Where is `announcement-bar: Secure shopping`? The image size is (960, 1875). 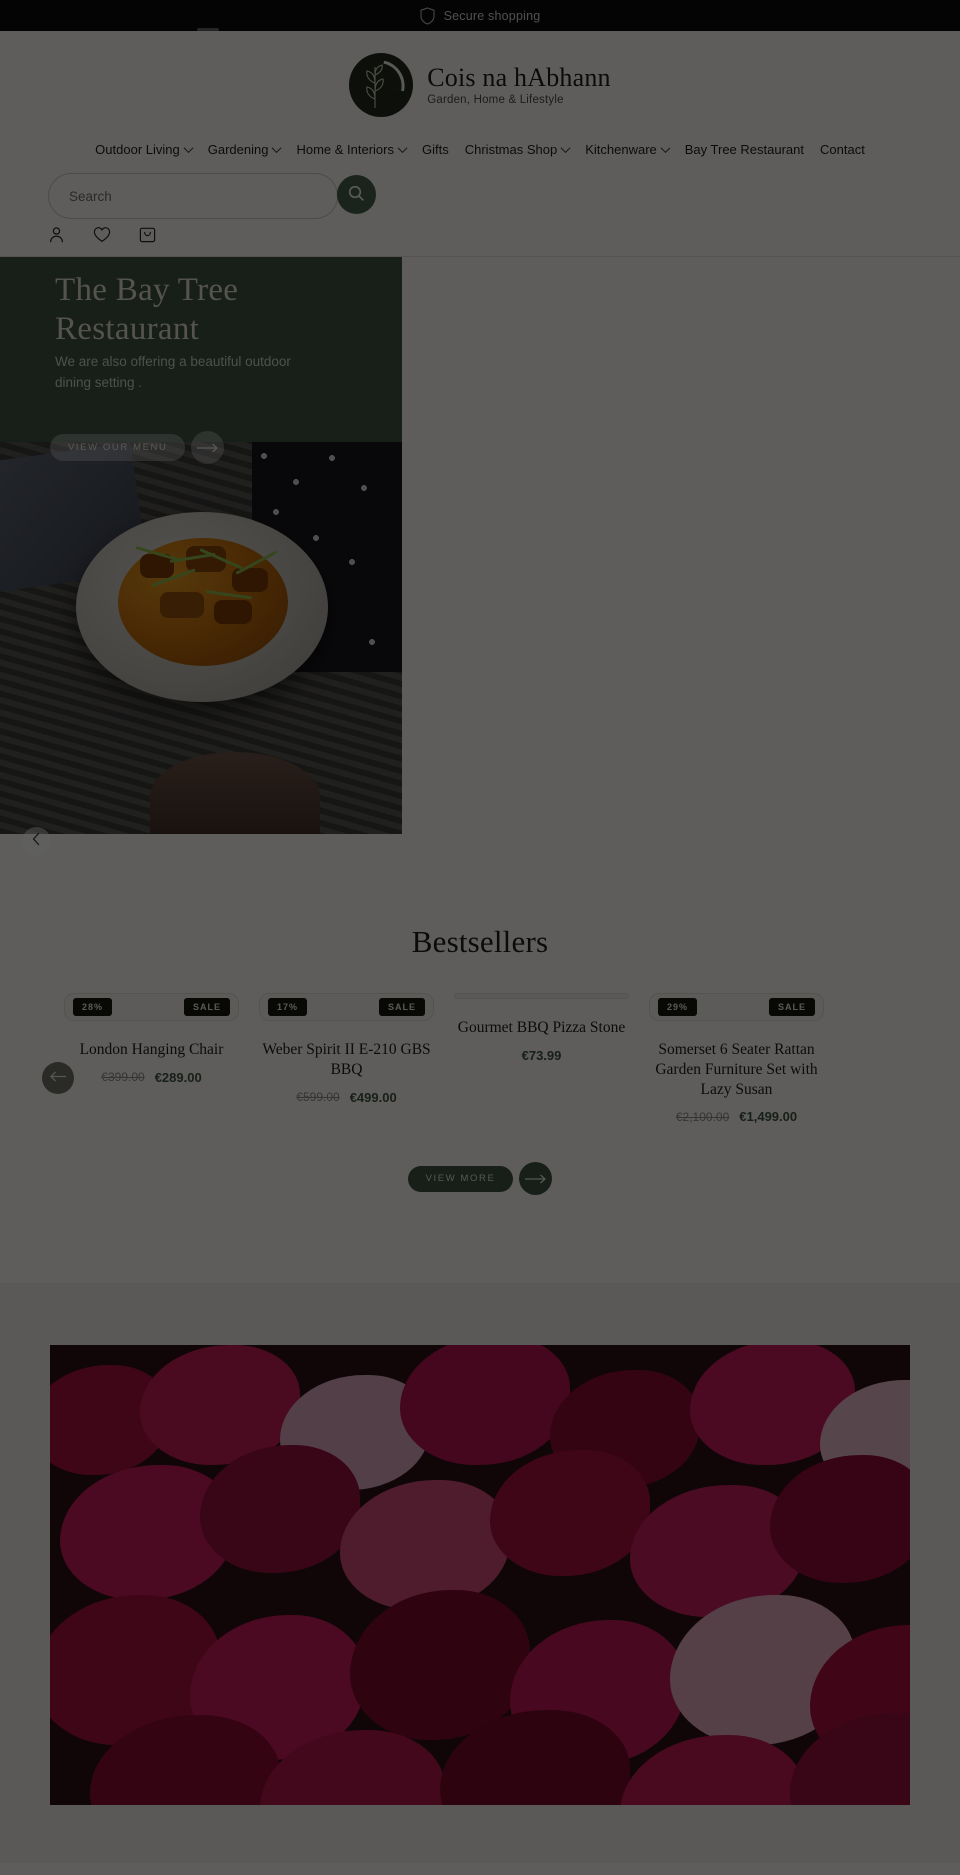
announcement-bar: Secure shopping is located at coordinates (480, 15).